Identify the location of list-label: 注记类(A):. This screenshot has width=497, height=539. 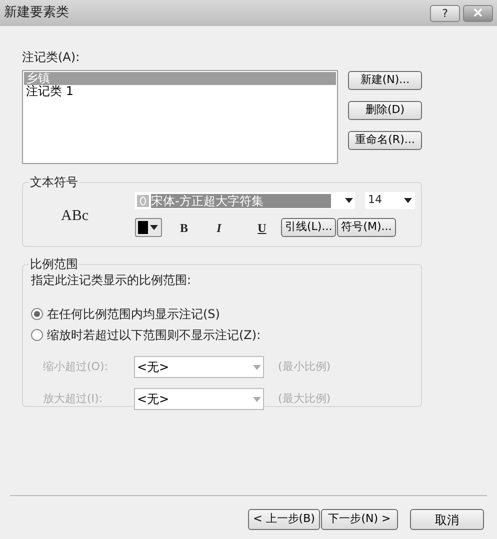
(51, 57).